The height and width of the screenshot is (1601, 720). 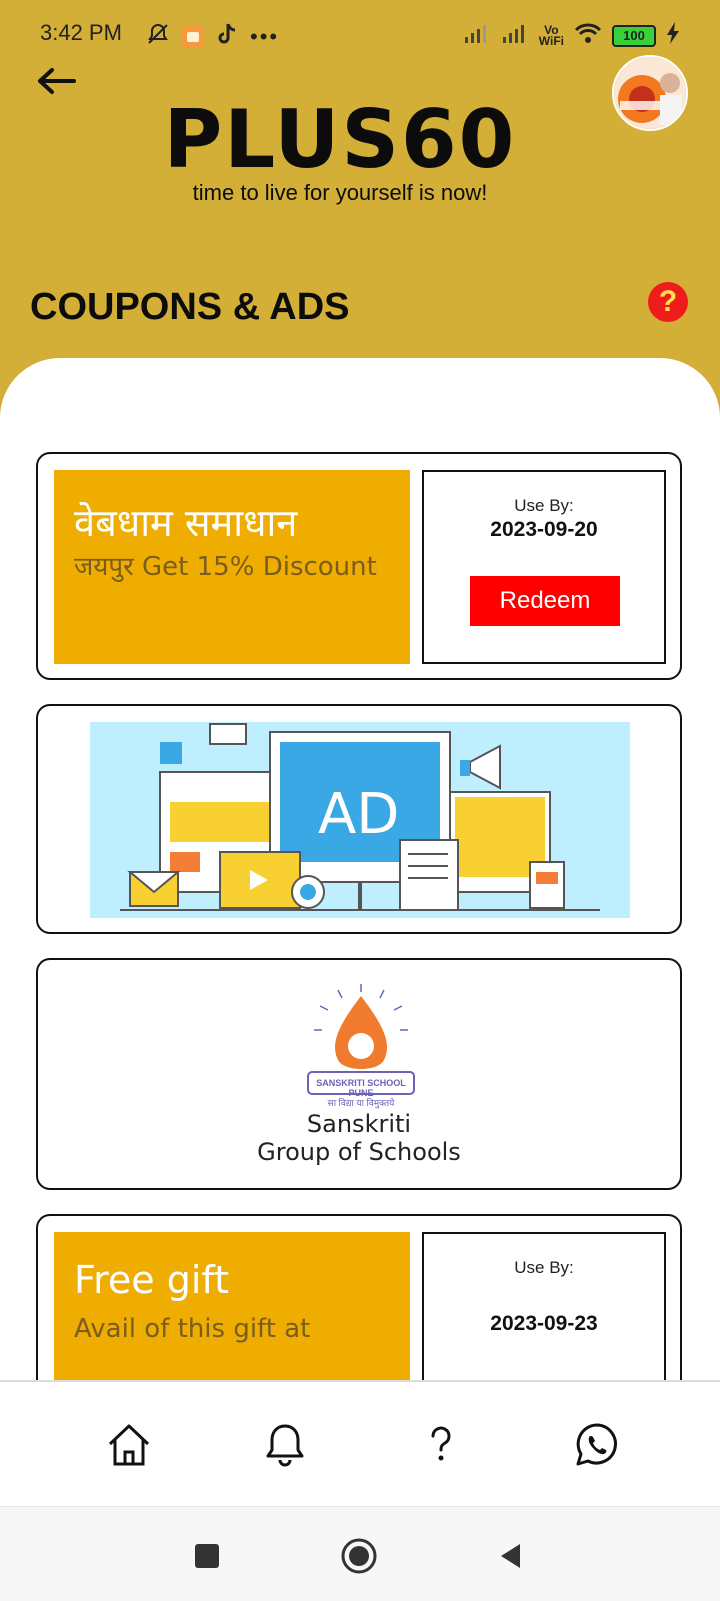 I want to click on profile-picture-icon, so click(x=650, y=93).